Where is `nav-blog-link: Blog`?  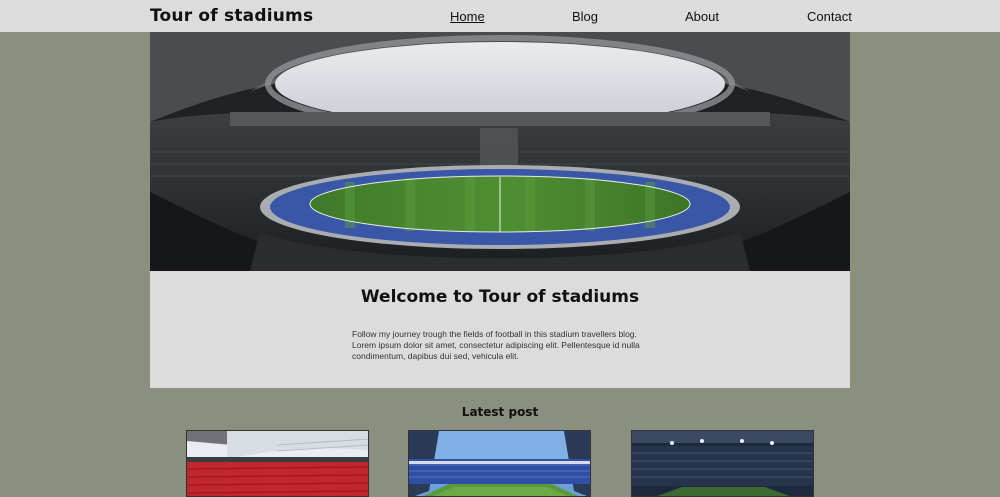 nav-blog-link: Blog is located at coordinates (585, 16).